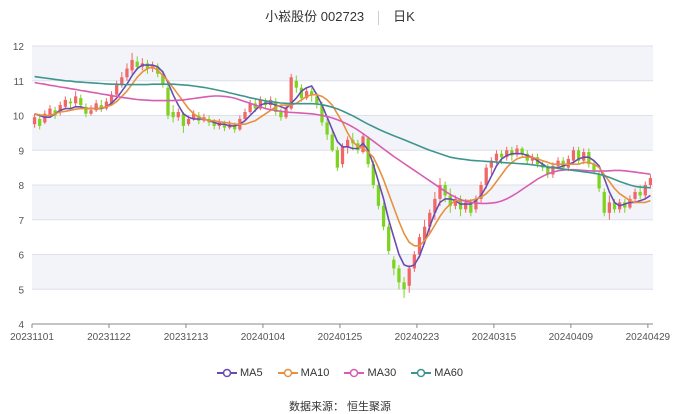  What do you see at coordinates (417, 337) in the screenshot?
I see `x-tick-label: 20240223` at bounding box center [417, 337].